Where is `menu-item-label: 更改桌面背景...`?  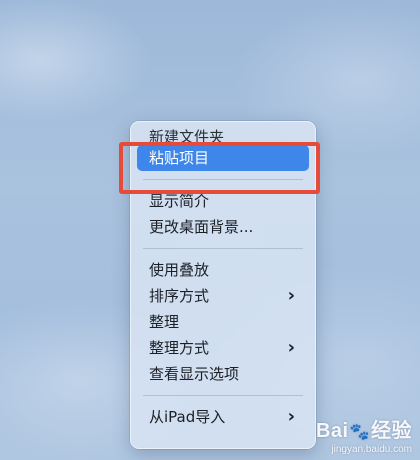
menu-item-label: 更改桌面背景... is located at coordinates (201, 227).